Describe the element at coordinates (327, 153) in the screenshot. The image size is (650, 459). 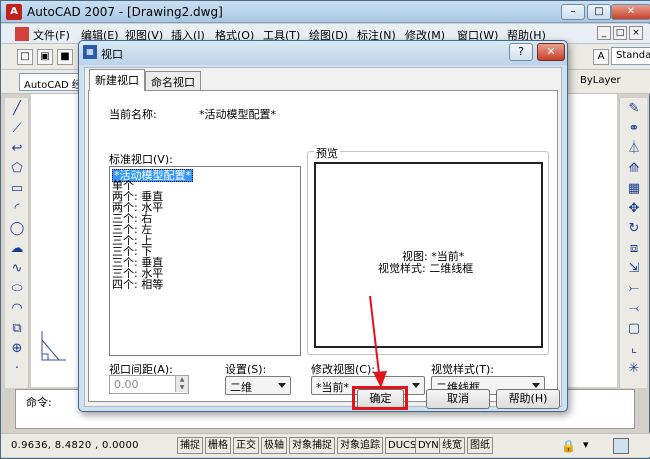
I see `preview-label: 预览` at that location.